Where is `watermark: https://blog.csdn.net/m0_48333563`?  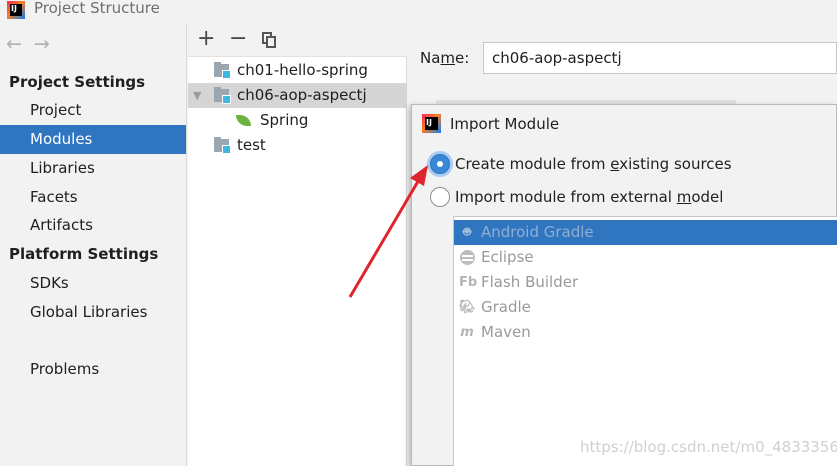 watermark: https://blog.csdn.net/m0_48333563 is located at coordinates (708, 447).